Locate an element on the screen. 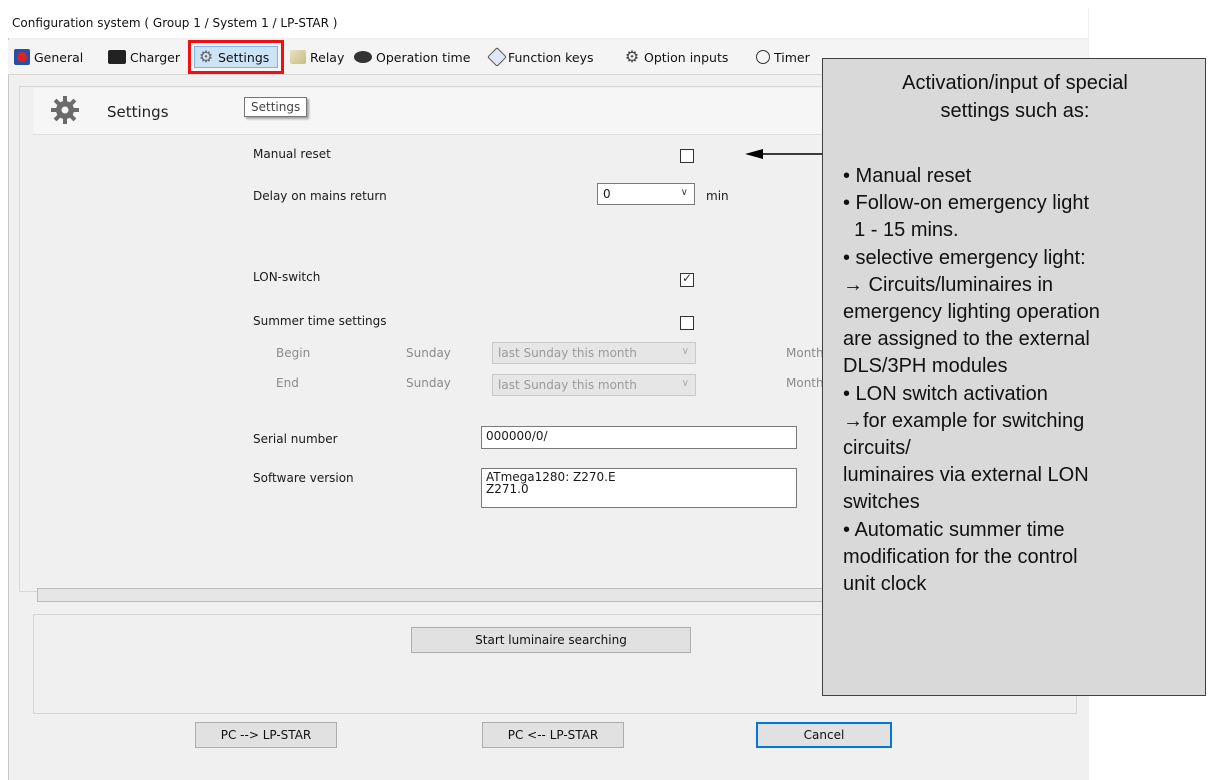  tab-option-inputs: ⚙ Option inputs is located at coordinates (676, 57).